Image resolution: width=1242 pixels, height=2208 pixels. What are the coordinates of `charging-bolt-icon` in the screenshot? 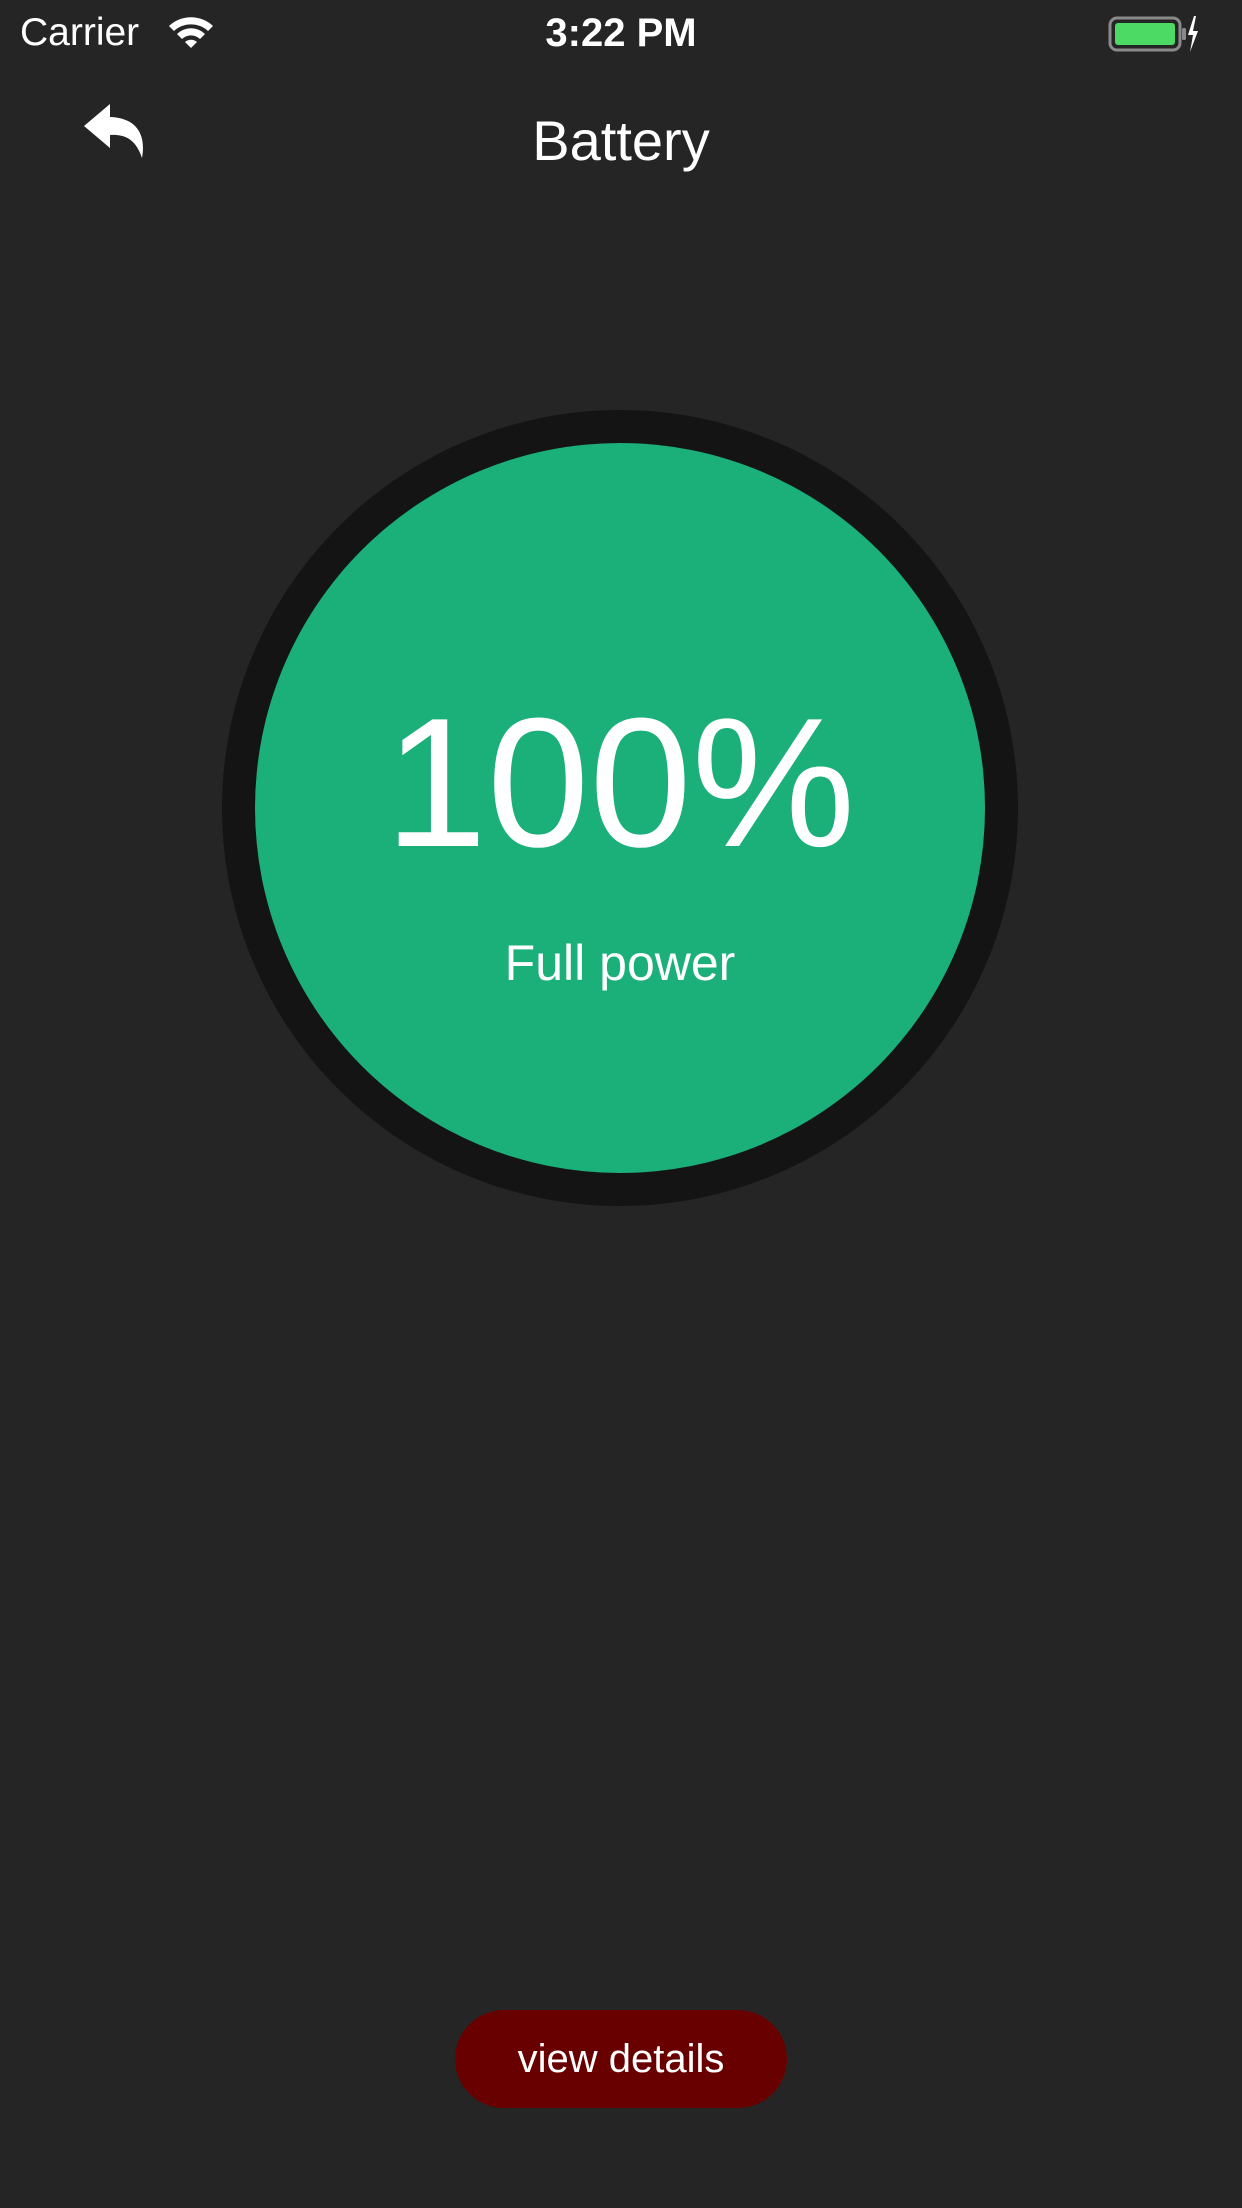 It's located at (1193, 34).